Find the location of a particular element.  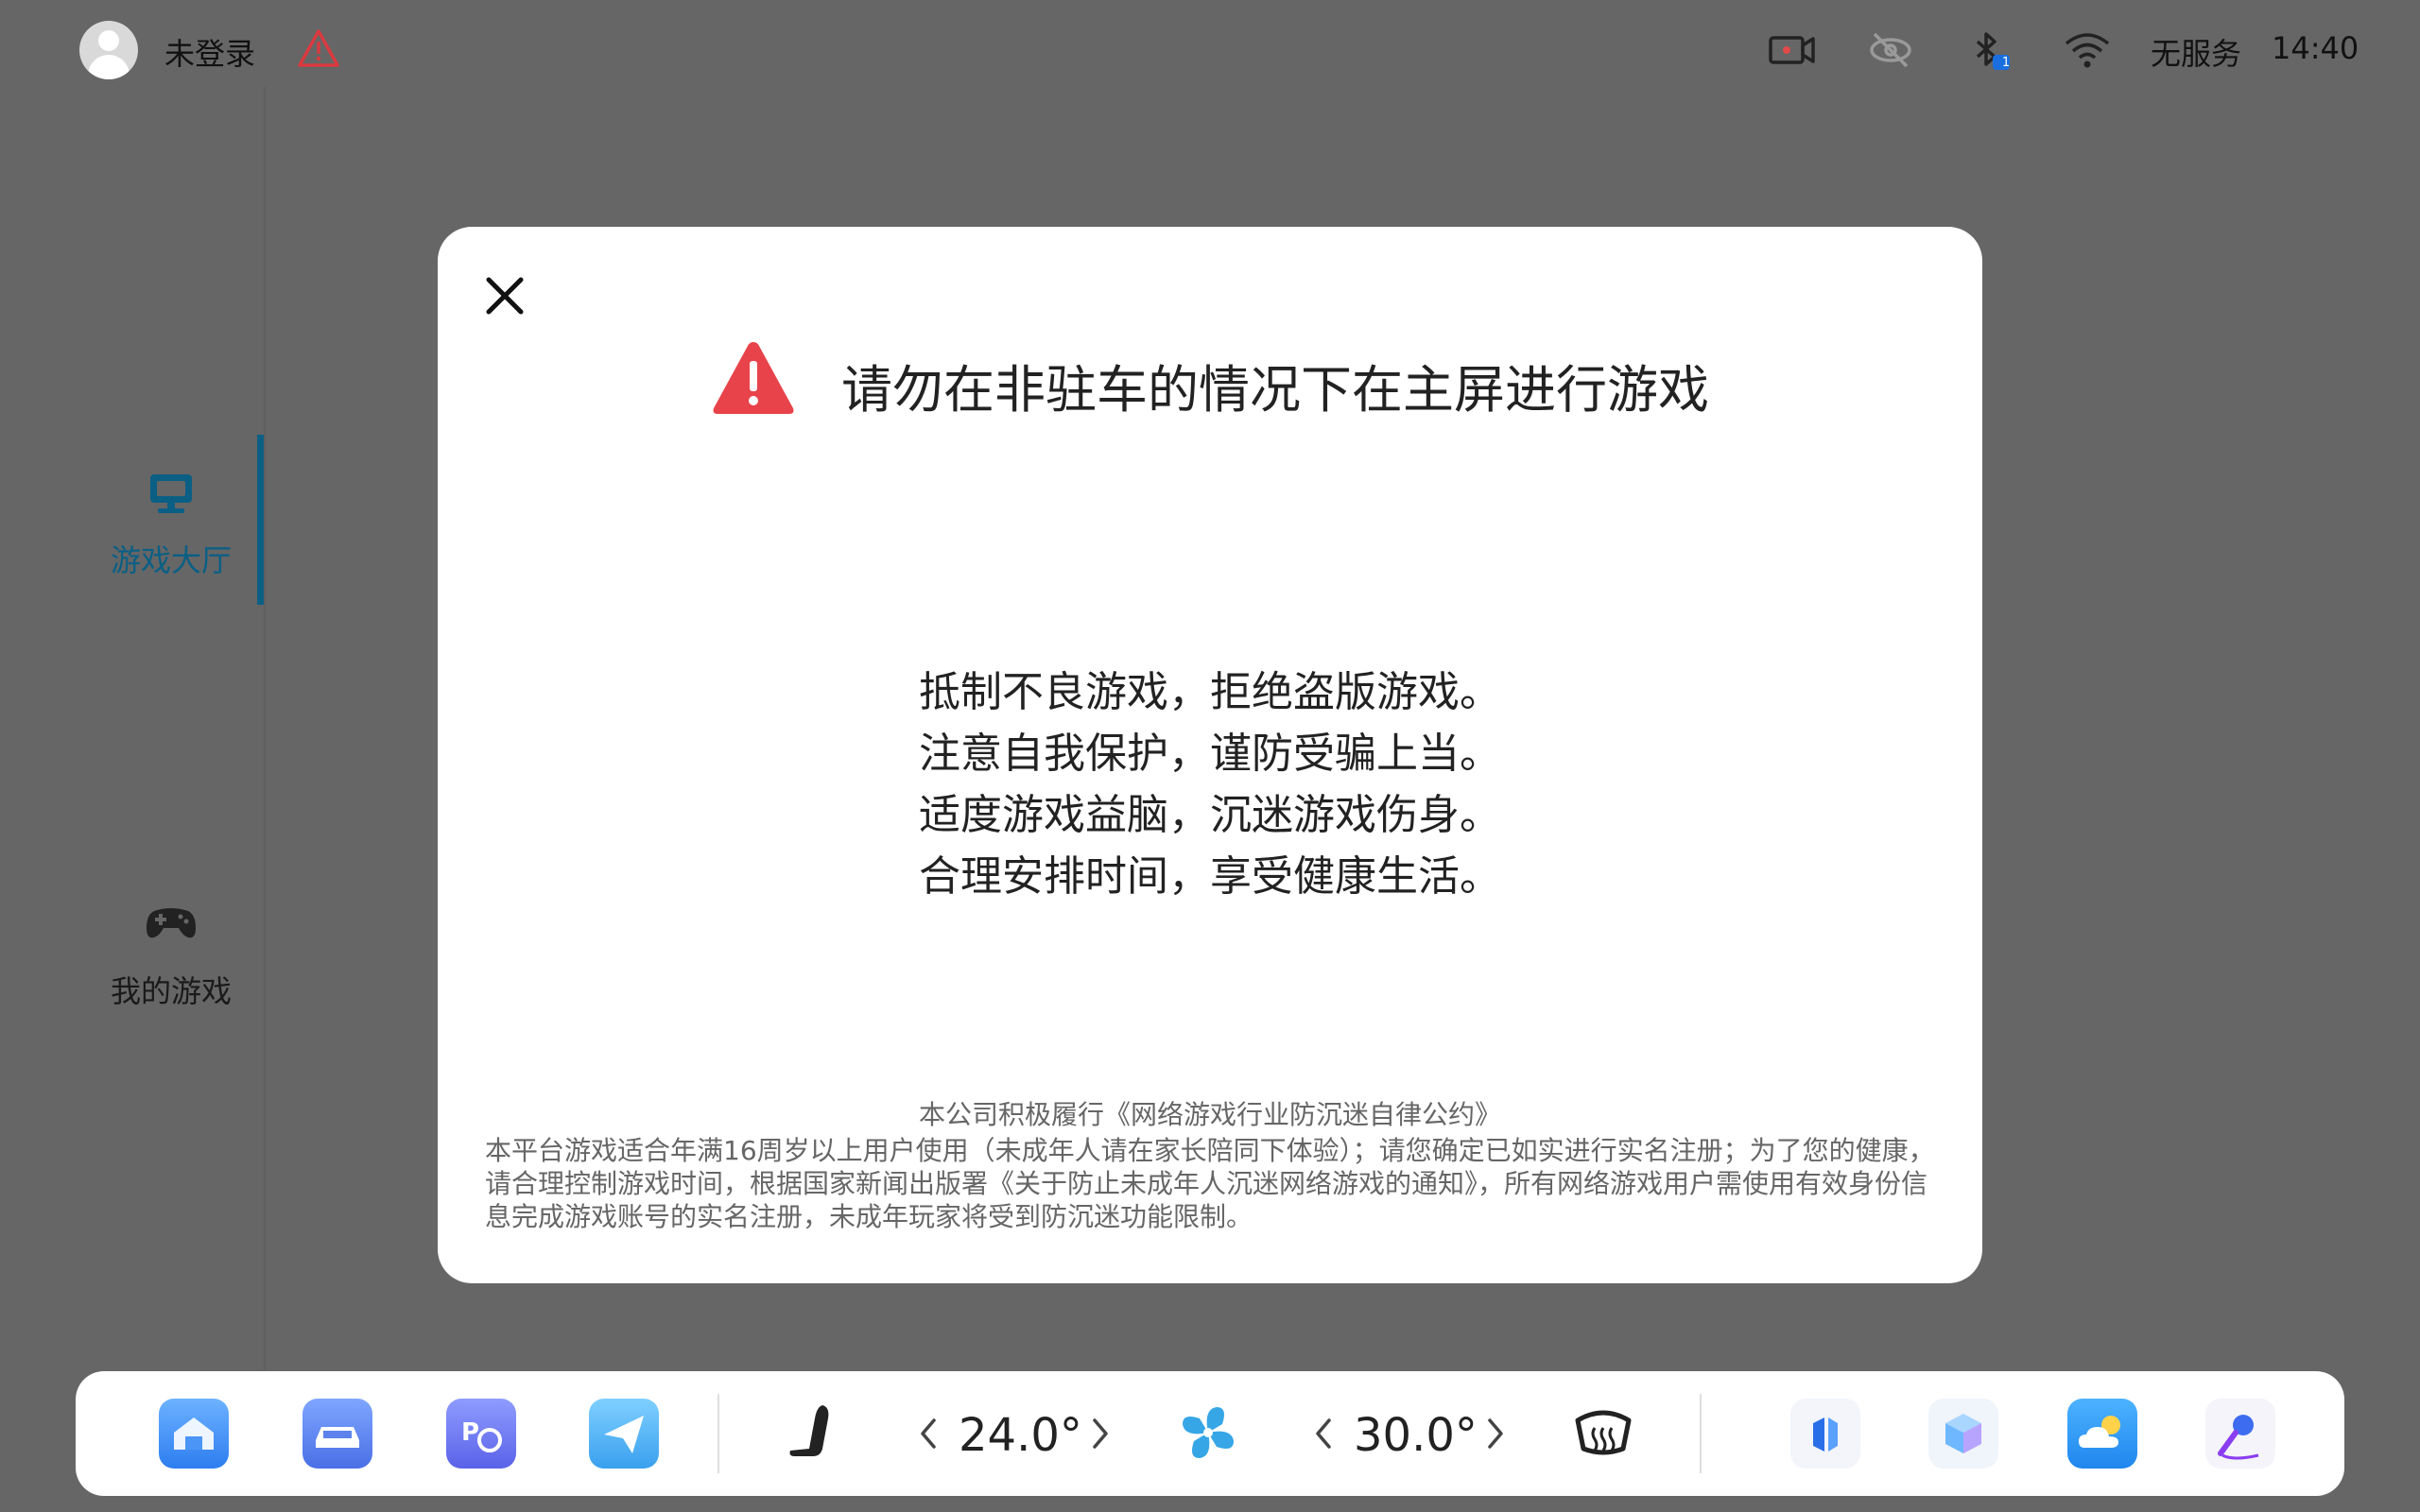

status-bar: 未登录 1 无服务 14:40 is located at coordinates (1210, 49).